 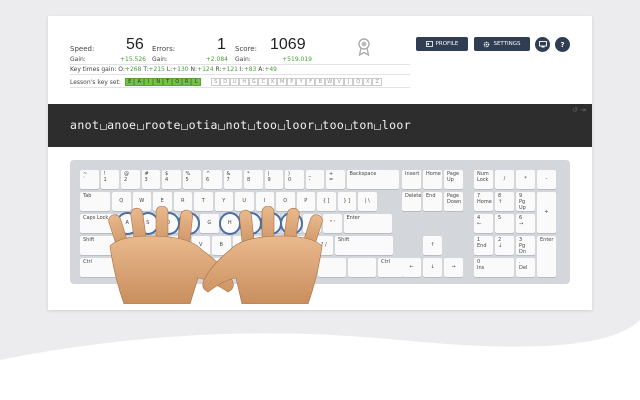 I want to click on lesson-key-active: L, so click(x=196, y=82).